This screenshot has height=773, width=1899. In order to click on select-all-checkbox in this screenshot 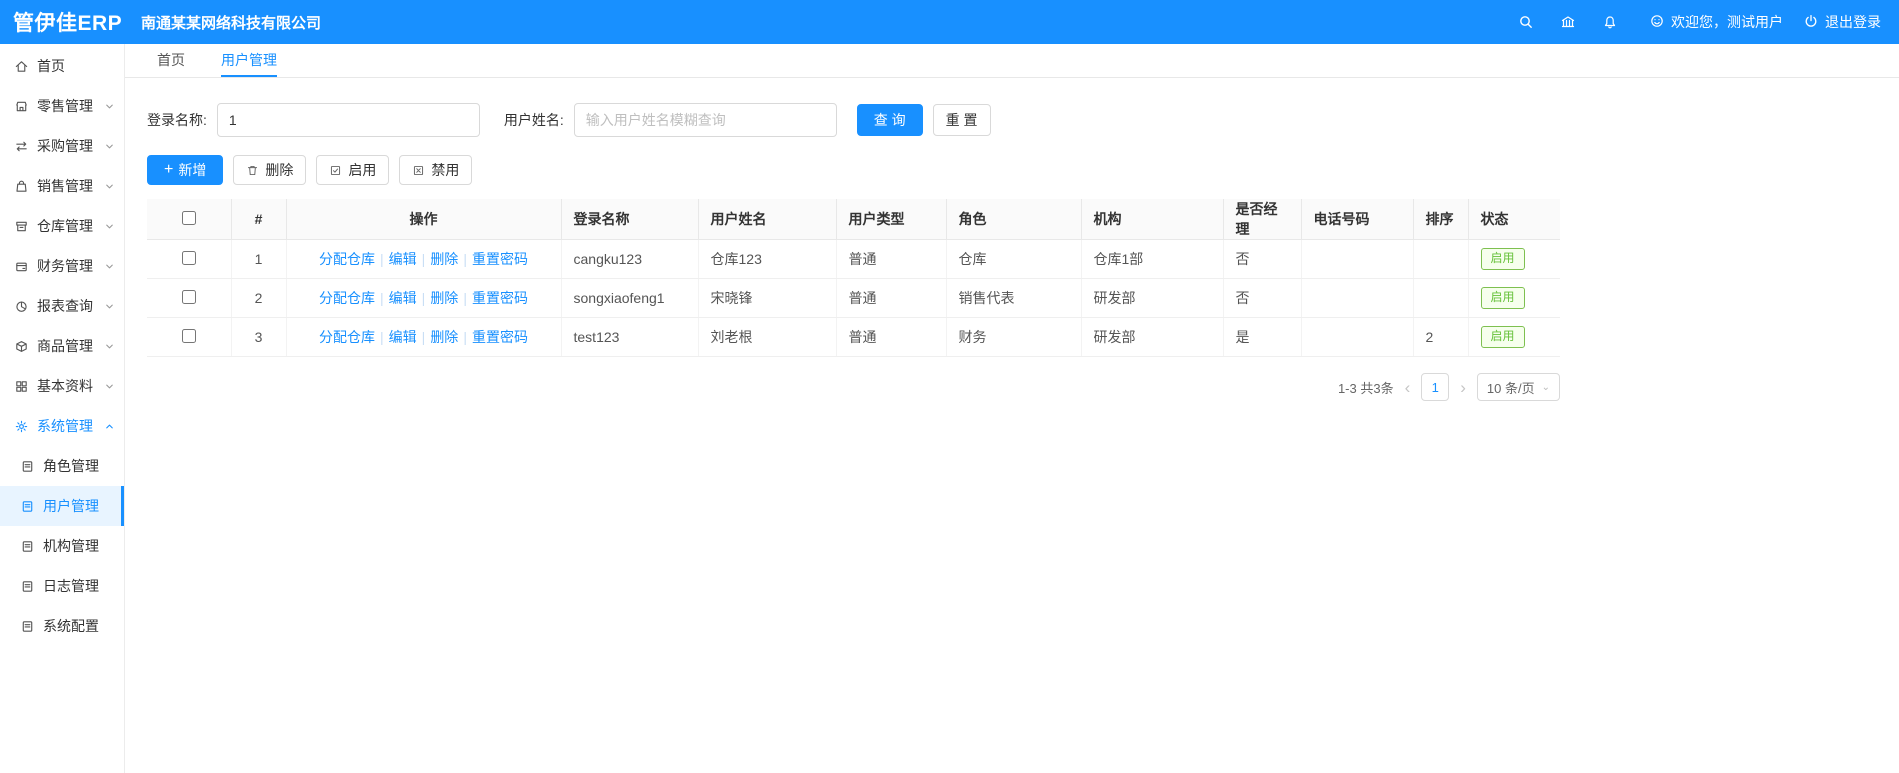, I will do `click(188, 217)`.